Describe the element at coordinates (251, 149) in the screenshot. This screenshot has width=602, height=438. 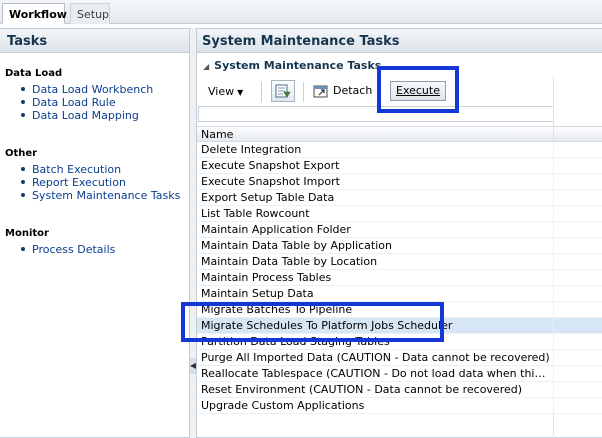
I see `task-name-cell: Delete Integration` at that location.